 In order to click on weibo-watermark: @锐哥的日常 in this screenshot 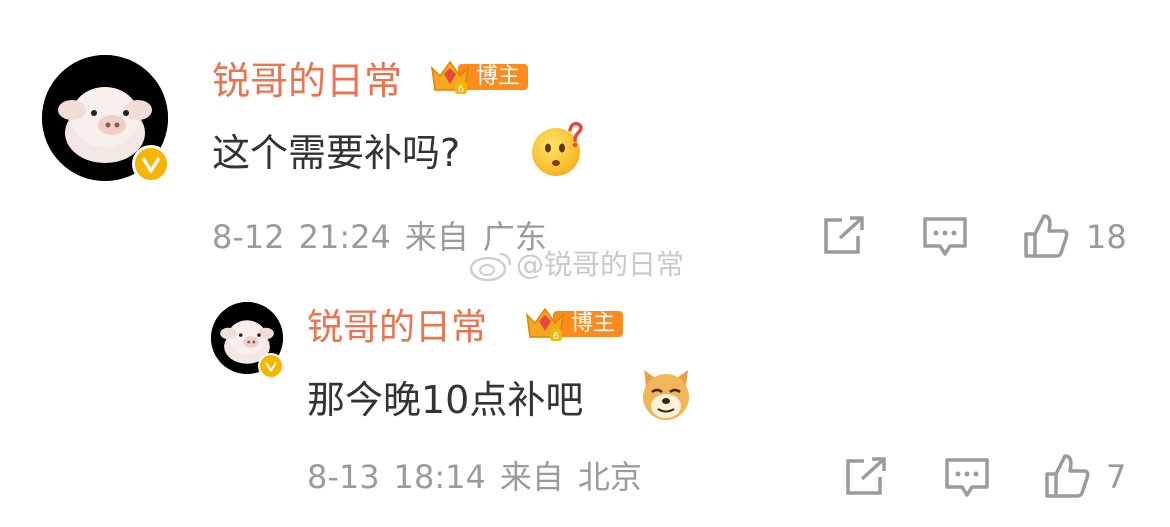, I will do `click(576, 265)`.